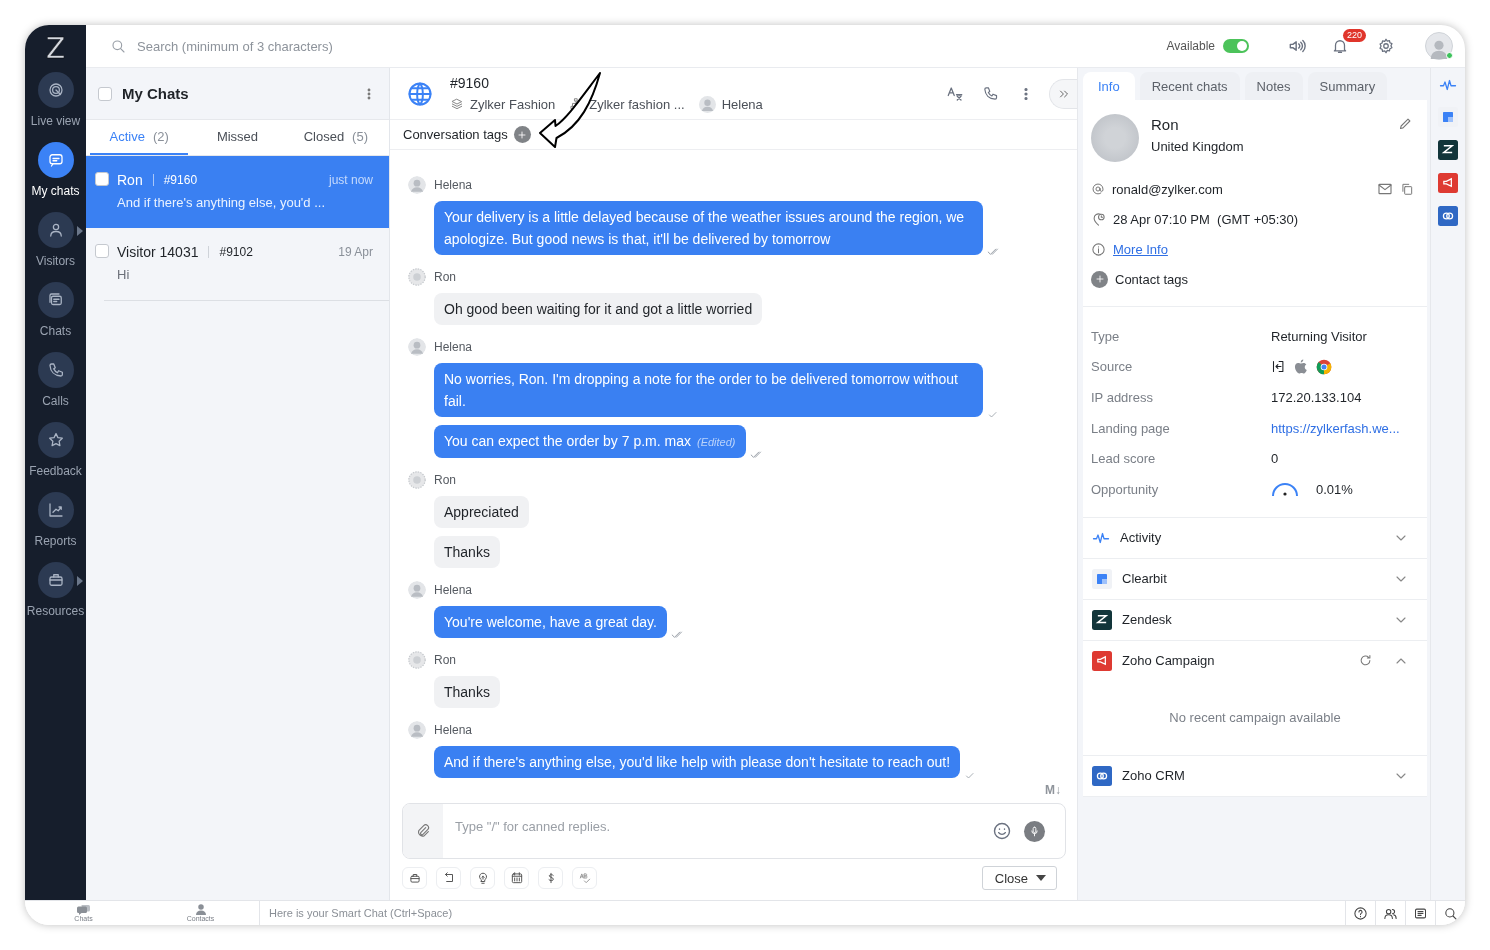 The image size is (1490, 950). I want to click on field-label: Type, so click(1106, 336).